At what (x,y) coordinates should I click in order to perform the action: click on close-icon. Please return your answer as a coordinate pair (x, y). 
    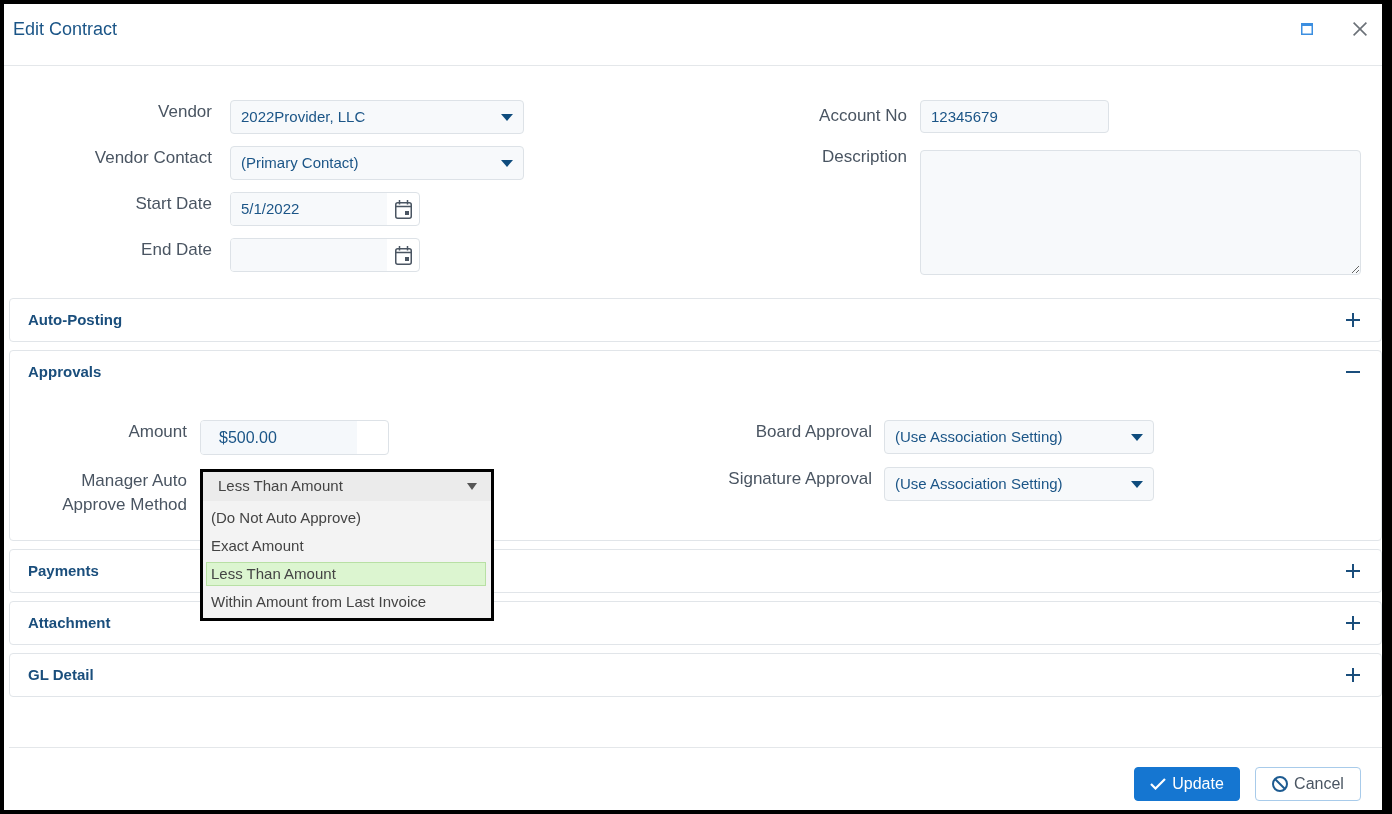
    Looking at the image, I should click on (1360, 29).